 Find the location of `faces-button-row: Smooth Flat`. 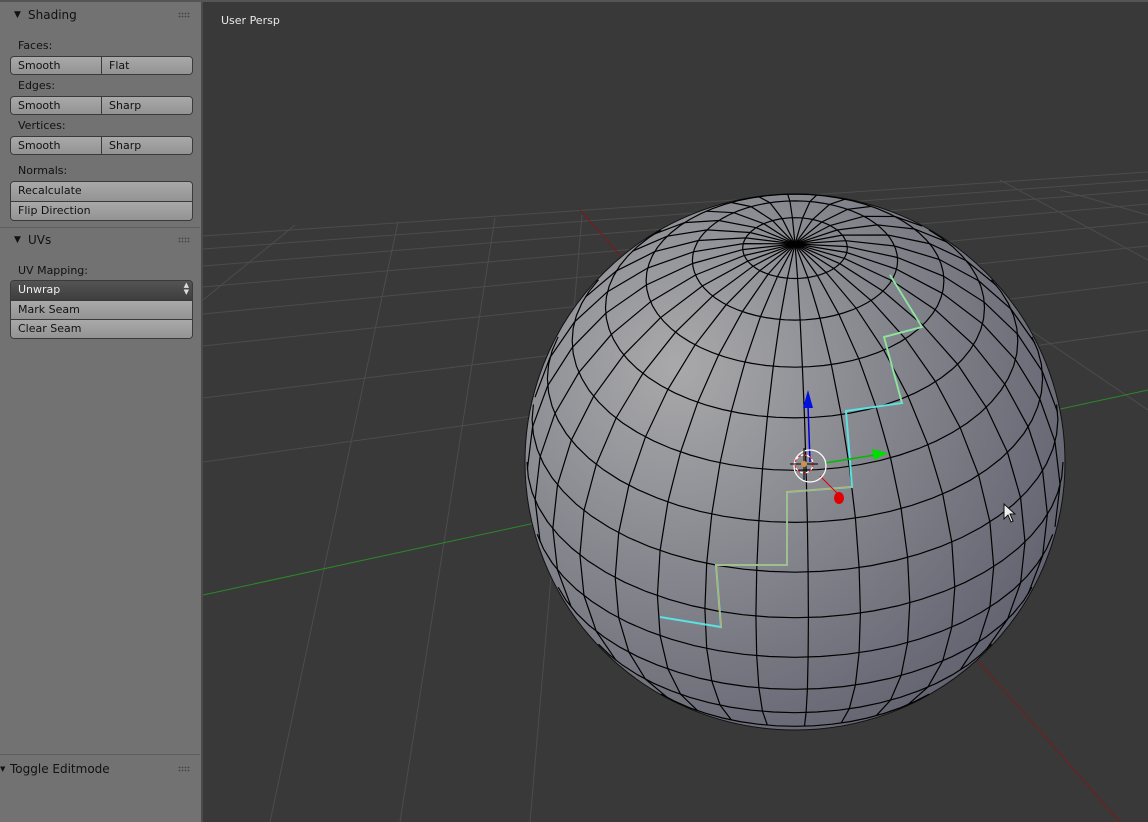

faces-button-row: Smooth Flat is located at coordinates (101, 65).